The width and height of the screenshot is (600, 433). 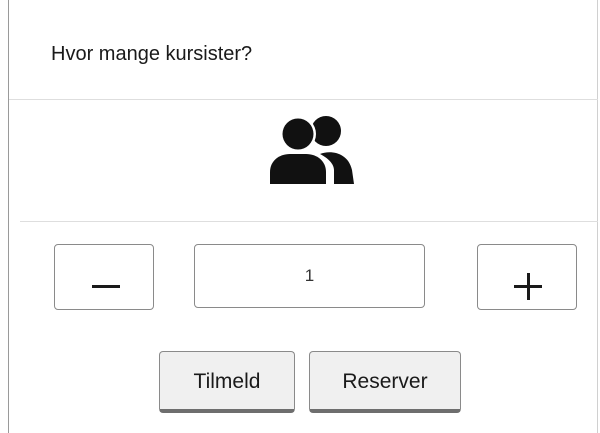 I want to click on plus-icon, so click(x=527, y=277).